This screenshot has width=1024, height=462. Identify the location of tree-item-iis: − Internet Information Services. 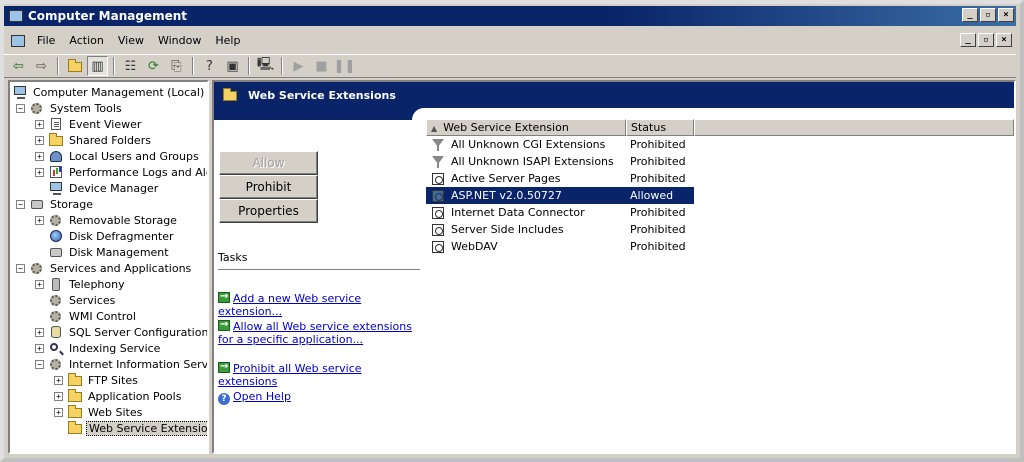
(121, 364).